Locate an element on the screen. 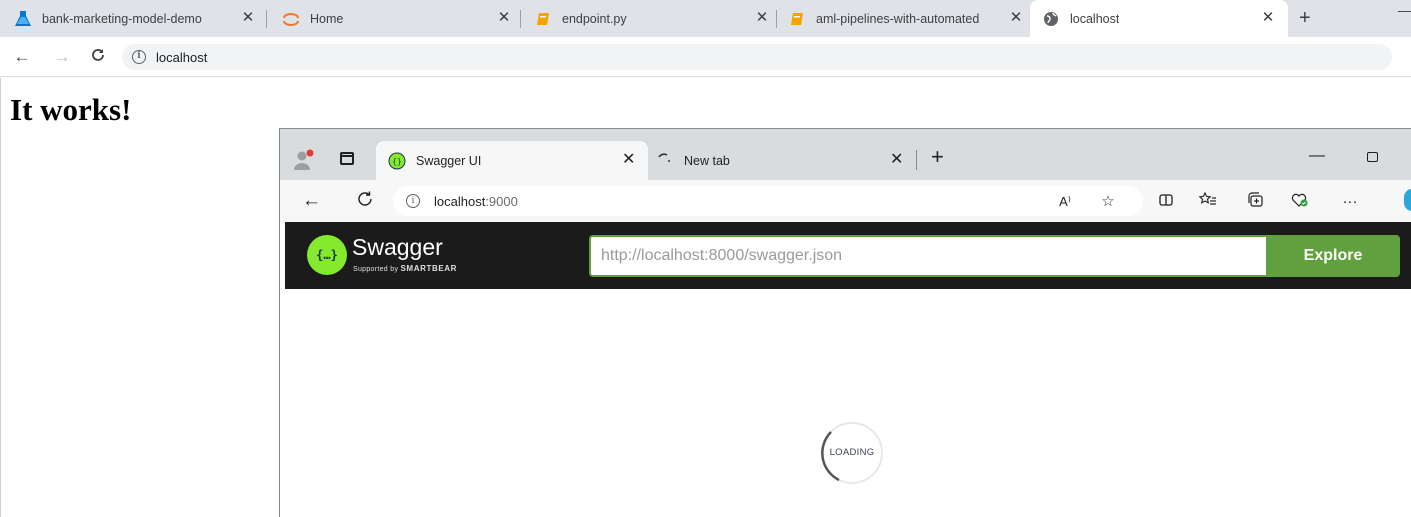  tab-bank-marketing: bank-marketing-model-demo ✕ is located at coordinates (139, 18).